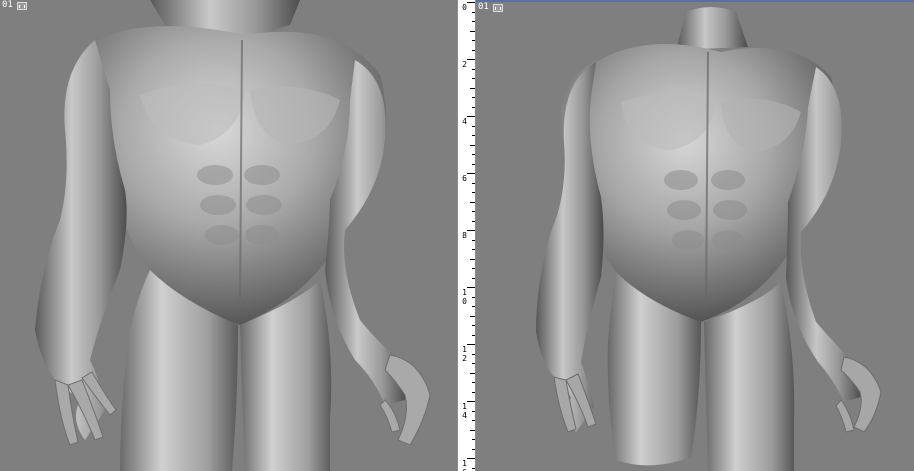 This screenshot has height=471, width=914. What do you see at coordinates (490, 7) in the screenshot?
I see `viewport-right-header: 01` at bounding box center [490, 7].